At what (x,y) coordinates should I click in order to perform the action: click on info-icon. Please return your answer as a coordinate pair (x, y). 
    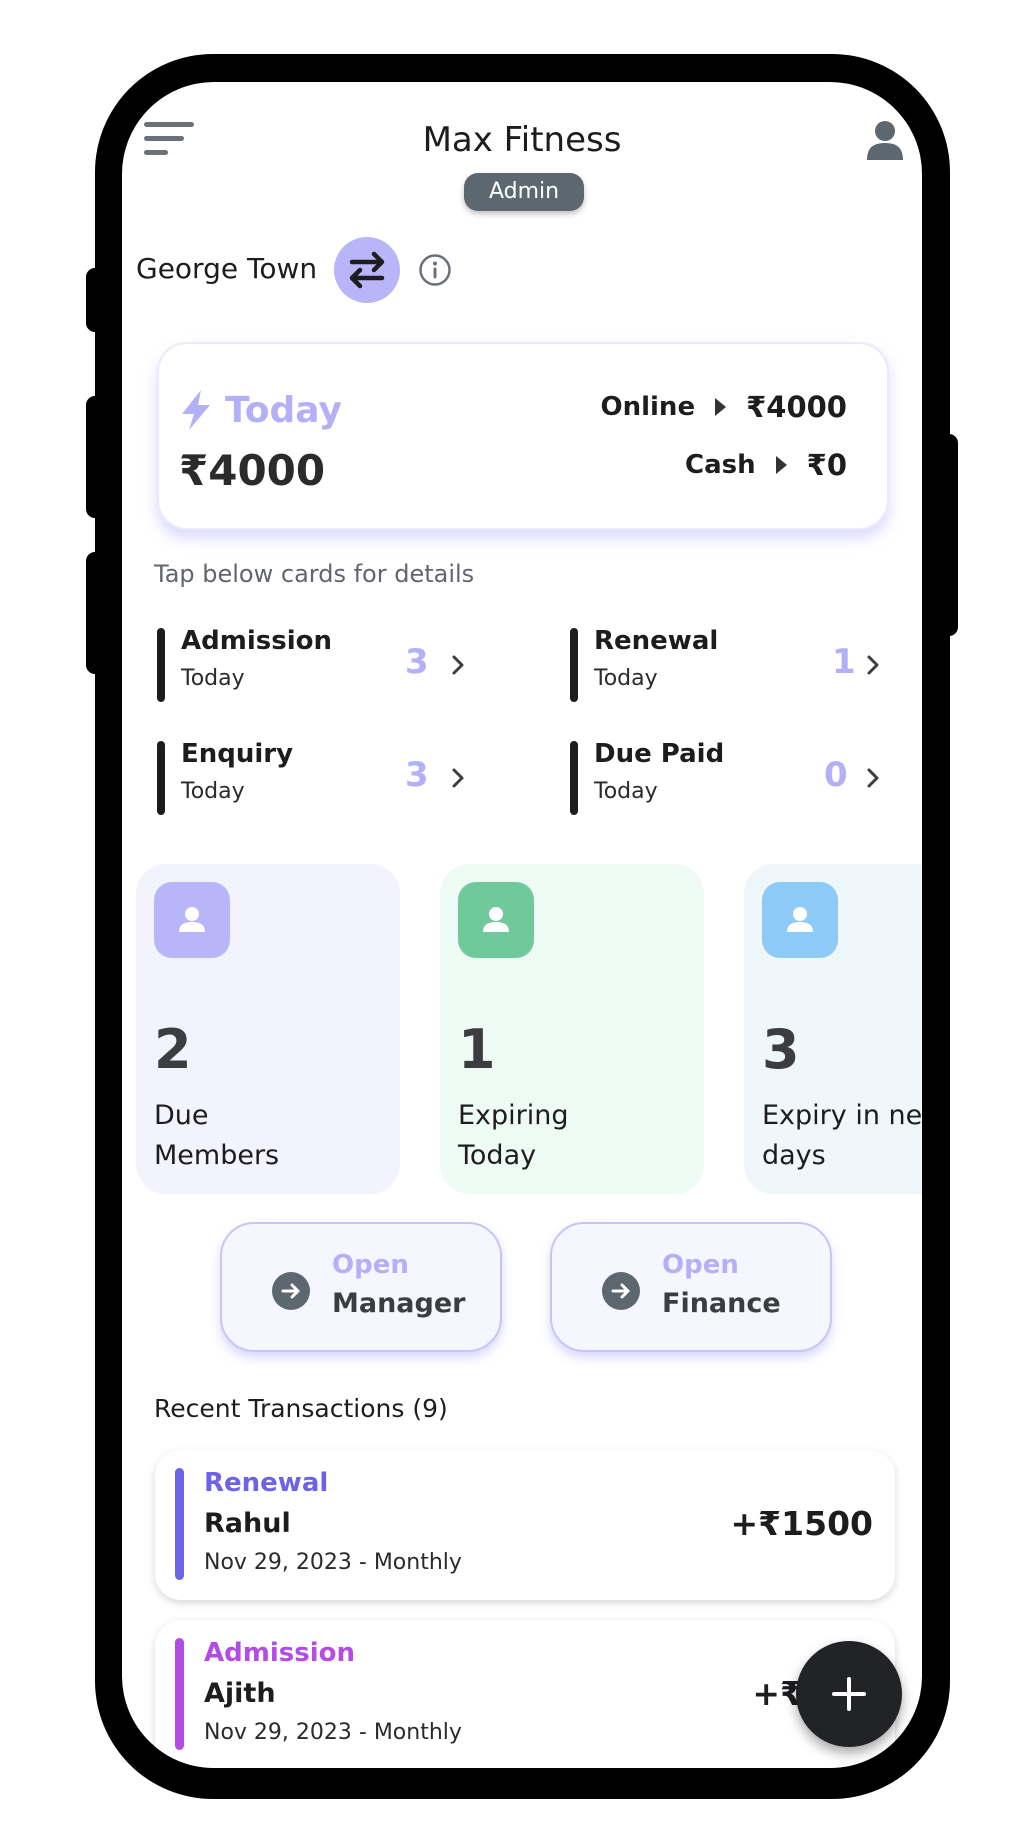
    Looking at the image, I should click on (435, 270).